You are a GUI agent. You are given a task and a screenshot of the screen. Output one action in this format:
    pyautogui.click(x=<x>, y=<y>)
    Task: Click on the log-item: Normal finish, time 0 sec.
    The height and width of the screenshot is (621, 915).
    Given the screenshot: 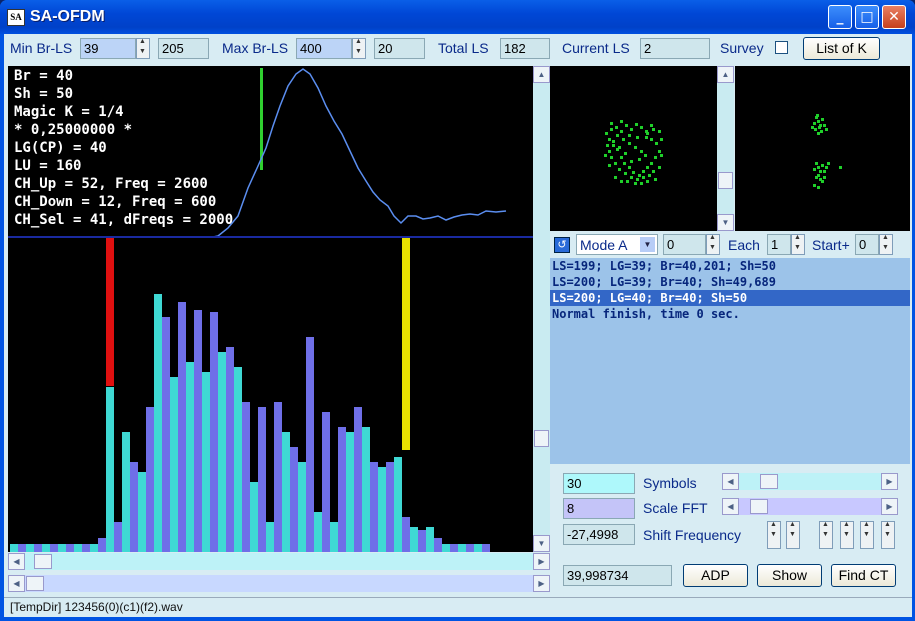 What is the action you would take?
    pyautogui.click(x=730, y=314)
    